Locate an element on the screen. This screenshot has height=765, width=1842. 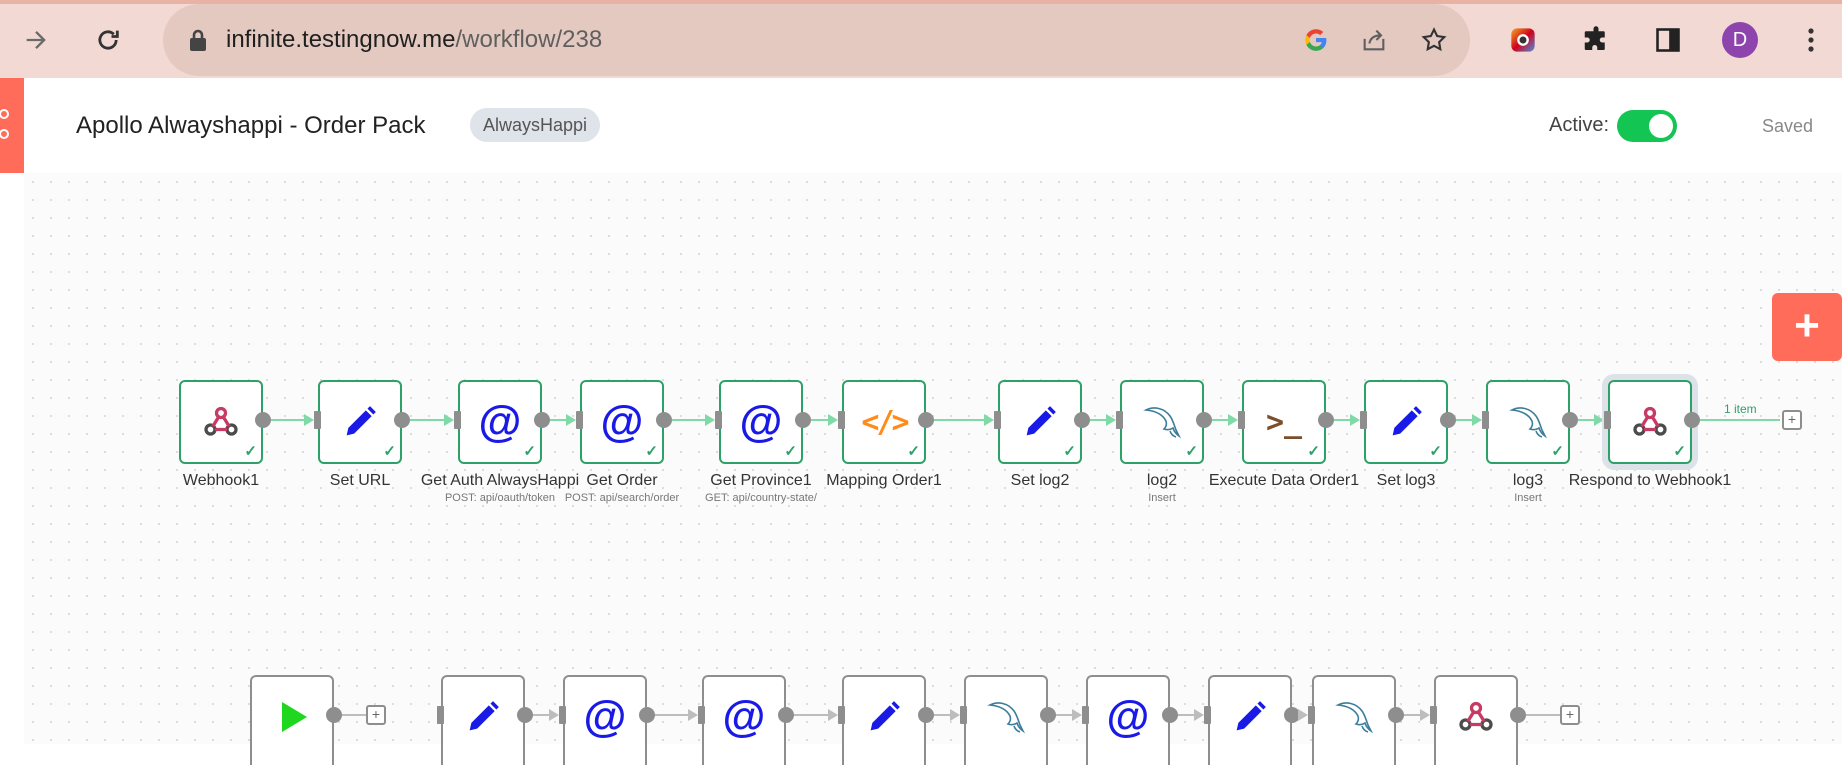
save-status: Saved is located at coordinates (1787, 126).